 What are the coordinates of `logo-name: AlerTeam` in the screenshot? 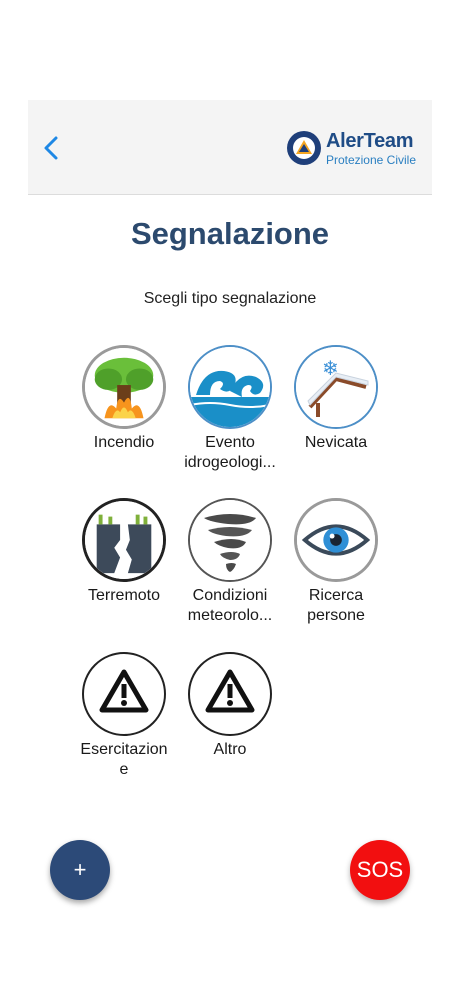 It's located at (369, 140).